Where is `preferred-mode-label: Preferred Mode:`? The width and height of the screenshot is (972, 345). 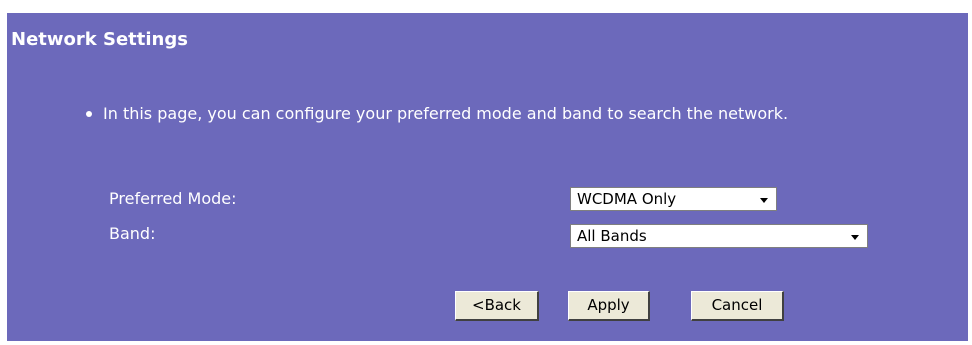
preferred-mode-label: Preferred Mode: is located at coordinates (173, 198).